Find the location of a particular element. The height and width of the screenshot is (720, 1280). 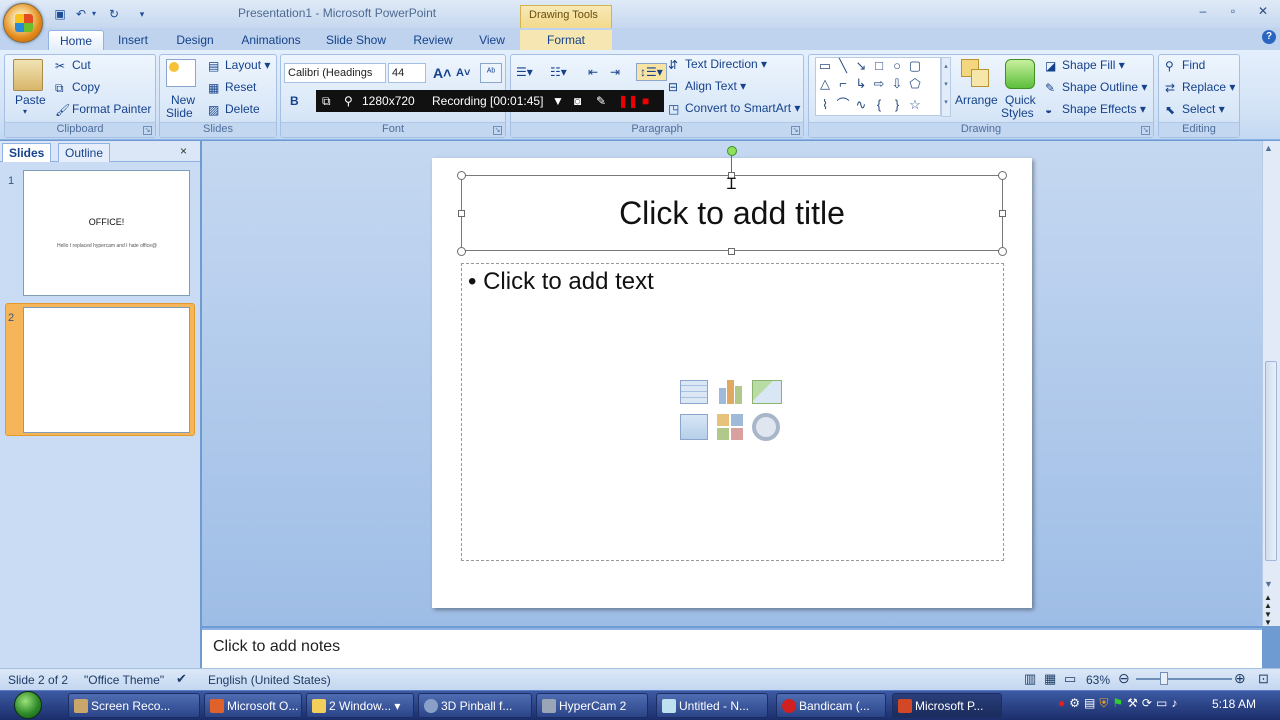

insert-media-icon is located at coordinates (767, 427).